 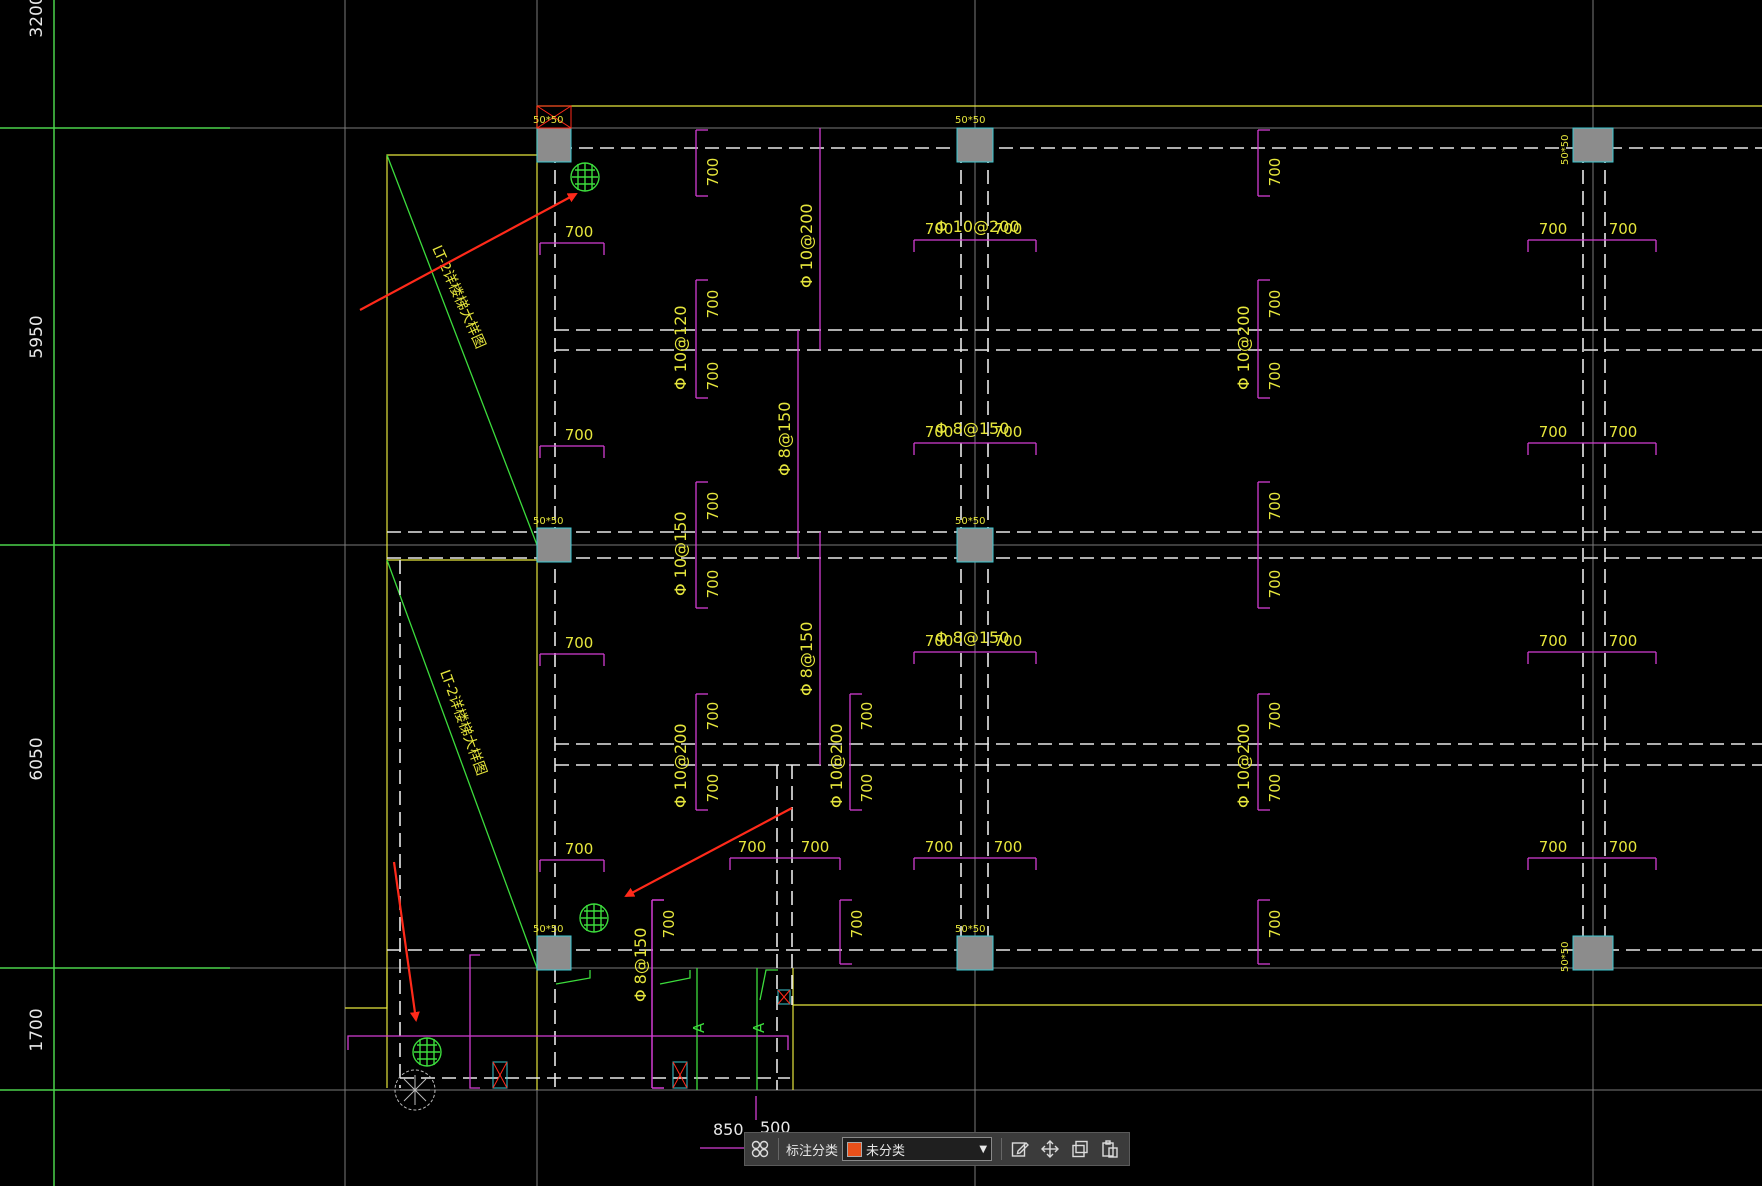 I want to click on rebar-spec: Φ 10@120, so click(x=680, y=347).